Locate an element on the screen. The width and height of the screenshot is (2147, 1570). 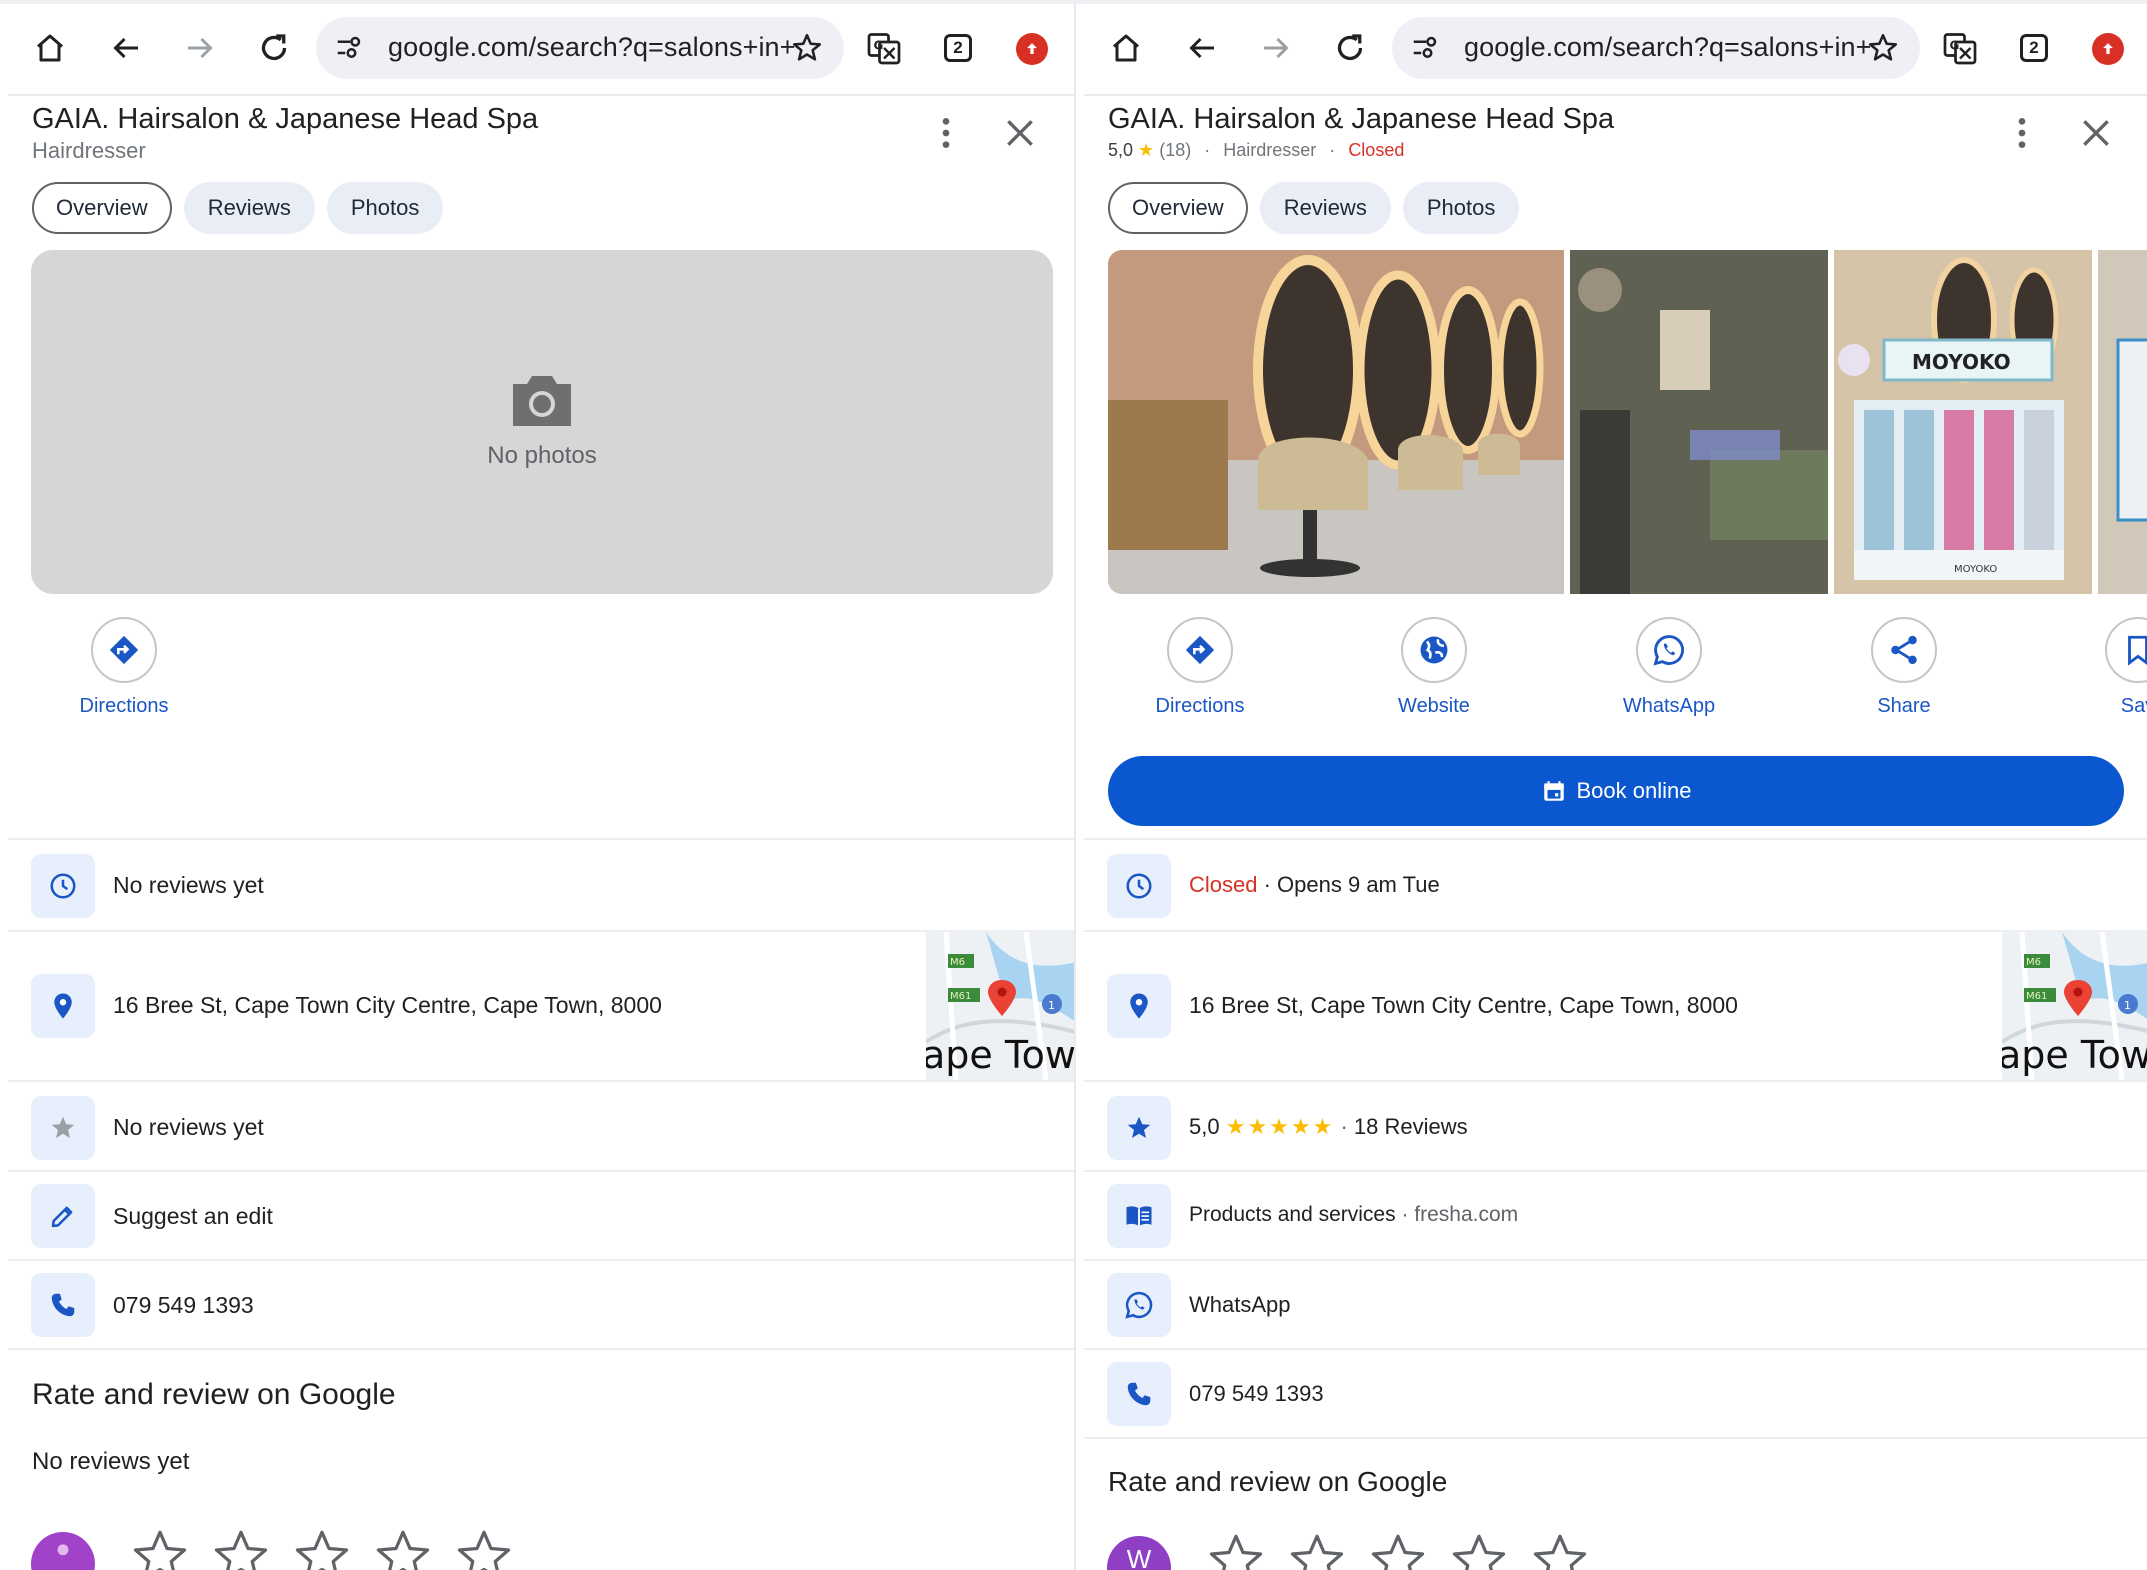
home-icon is located at coordinates (1126, 48).